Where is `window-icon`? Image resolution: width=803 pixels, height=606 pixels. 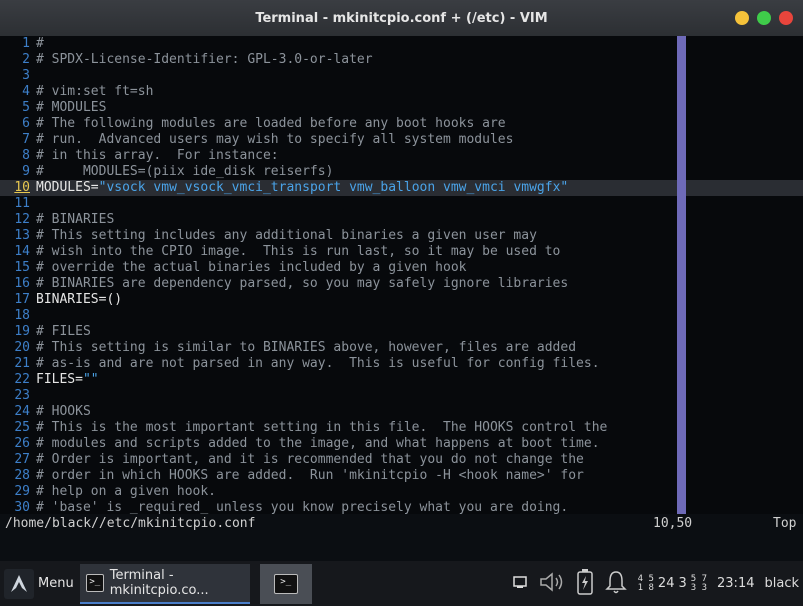 window-icon is located at coordinates (520, 584).